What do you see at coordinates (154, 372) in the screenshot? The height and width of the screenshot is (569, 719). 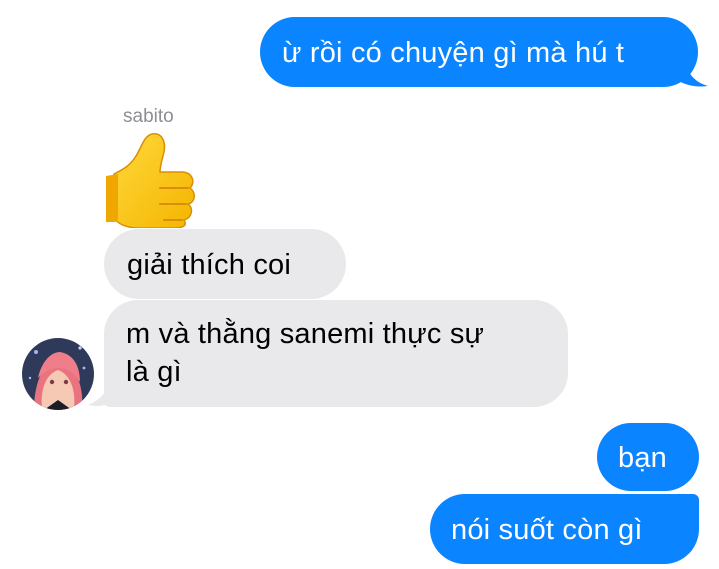 I see `message-text-line: là gì` at bounding box center [154, 372].